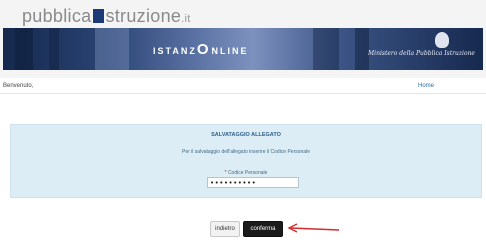 The width and height of the screenshot is (486, 247). I want to click on personal-code-input, so click(253, 182).